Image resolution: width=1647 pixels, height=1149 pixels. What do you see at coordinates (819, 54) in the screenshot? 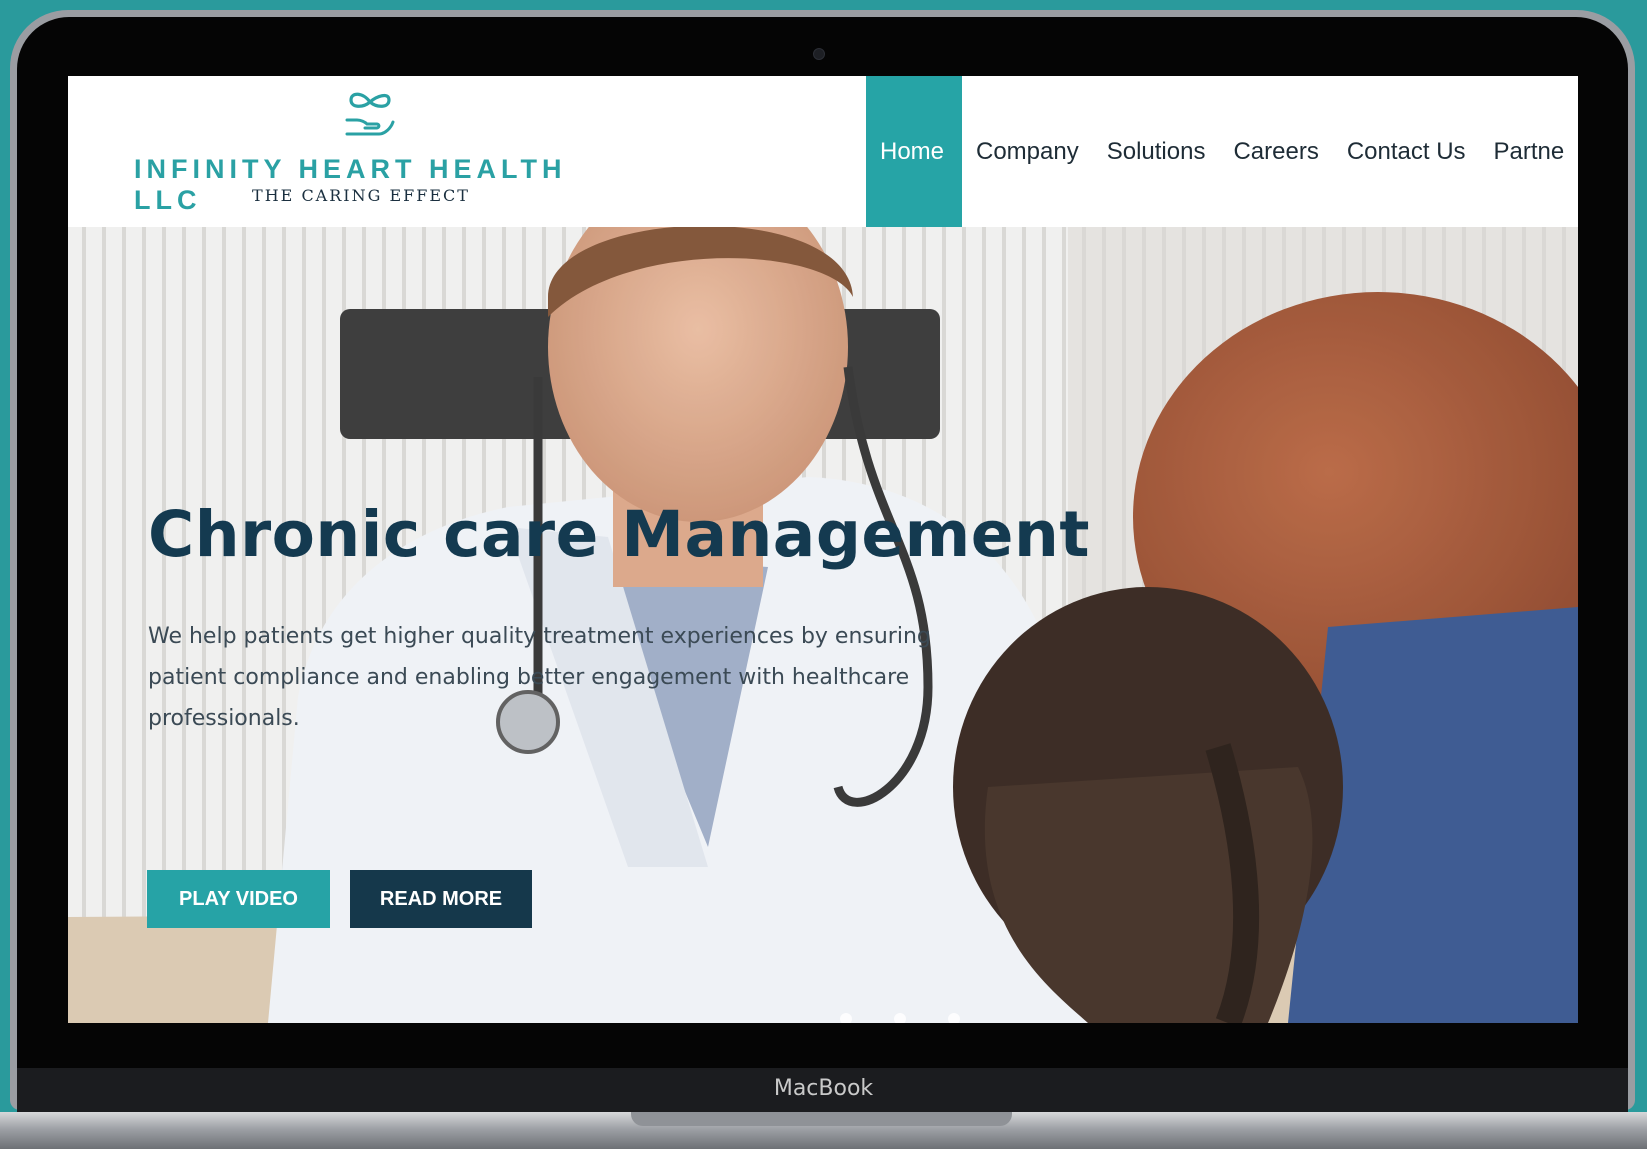
I see `camera-icon` at bounding box center [819, 54].